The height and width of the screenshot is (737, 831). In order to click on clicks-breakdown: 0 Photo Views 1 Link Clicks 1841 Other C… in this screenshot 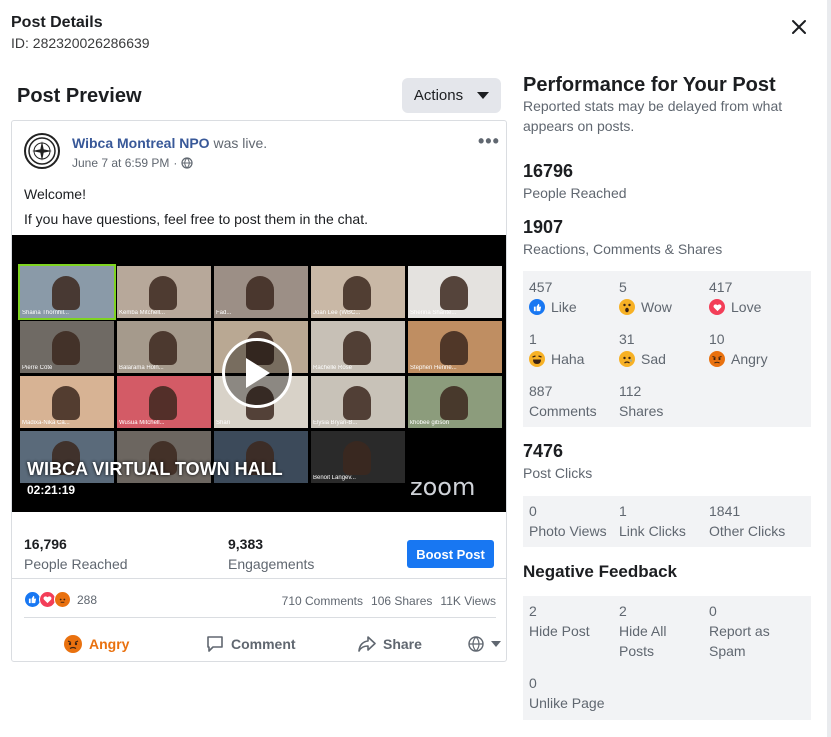, I will do `click(667, 521)`.